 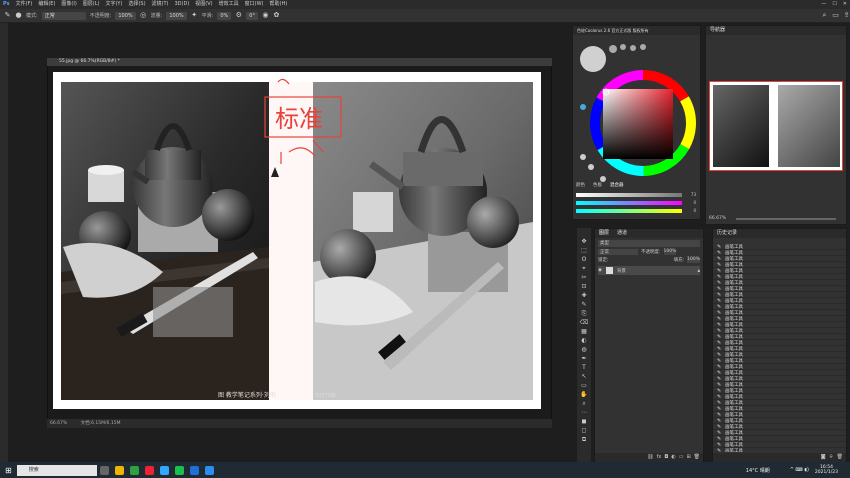 I want to click on tab-swatches: 色板, so click(x=597, y=185).